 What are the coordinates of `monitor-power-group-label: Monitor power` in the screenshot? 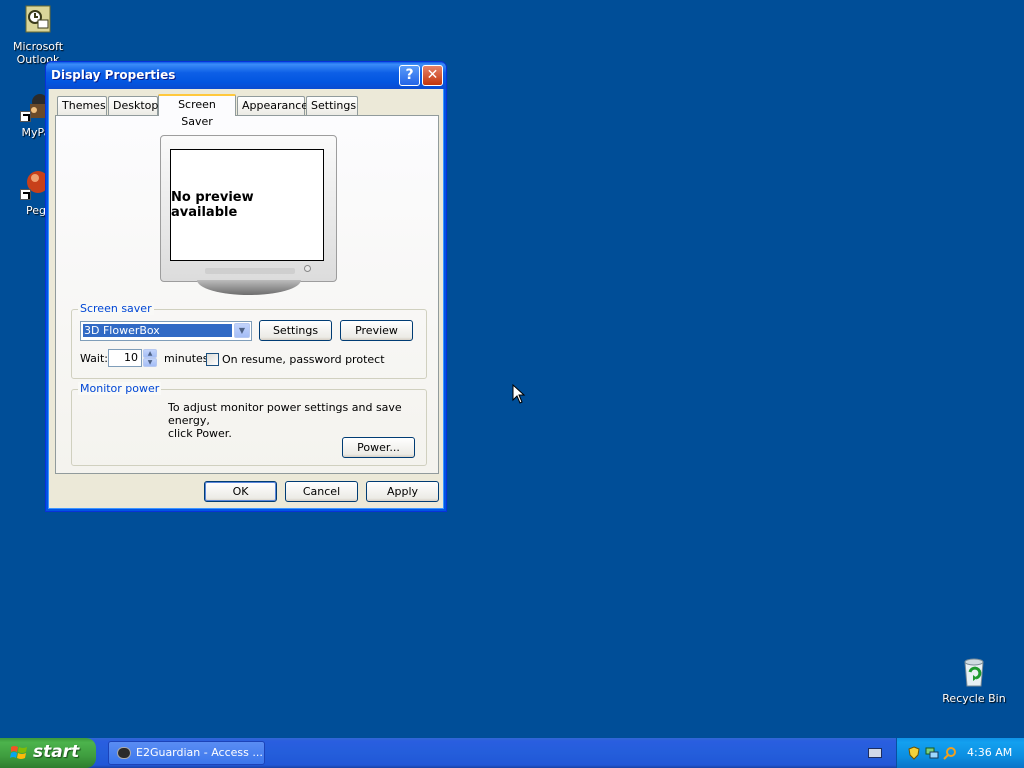 It's located at (120, 388).